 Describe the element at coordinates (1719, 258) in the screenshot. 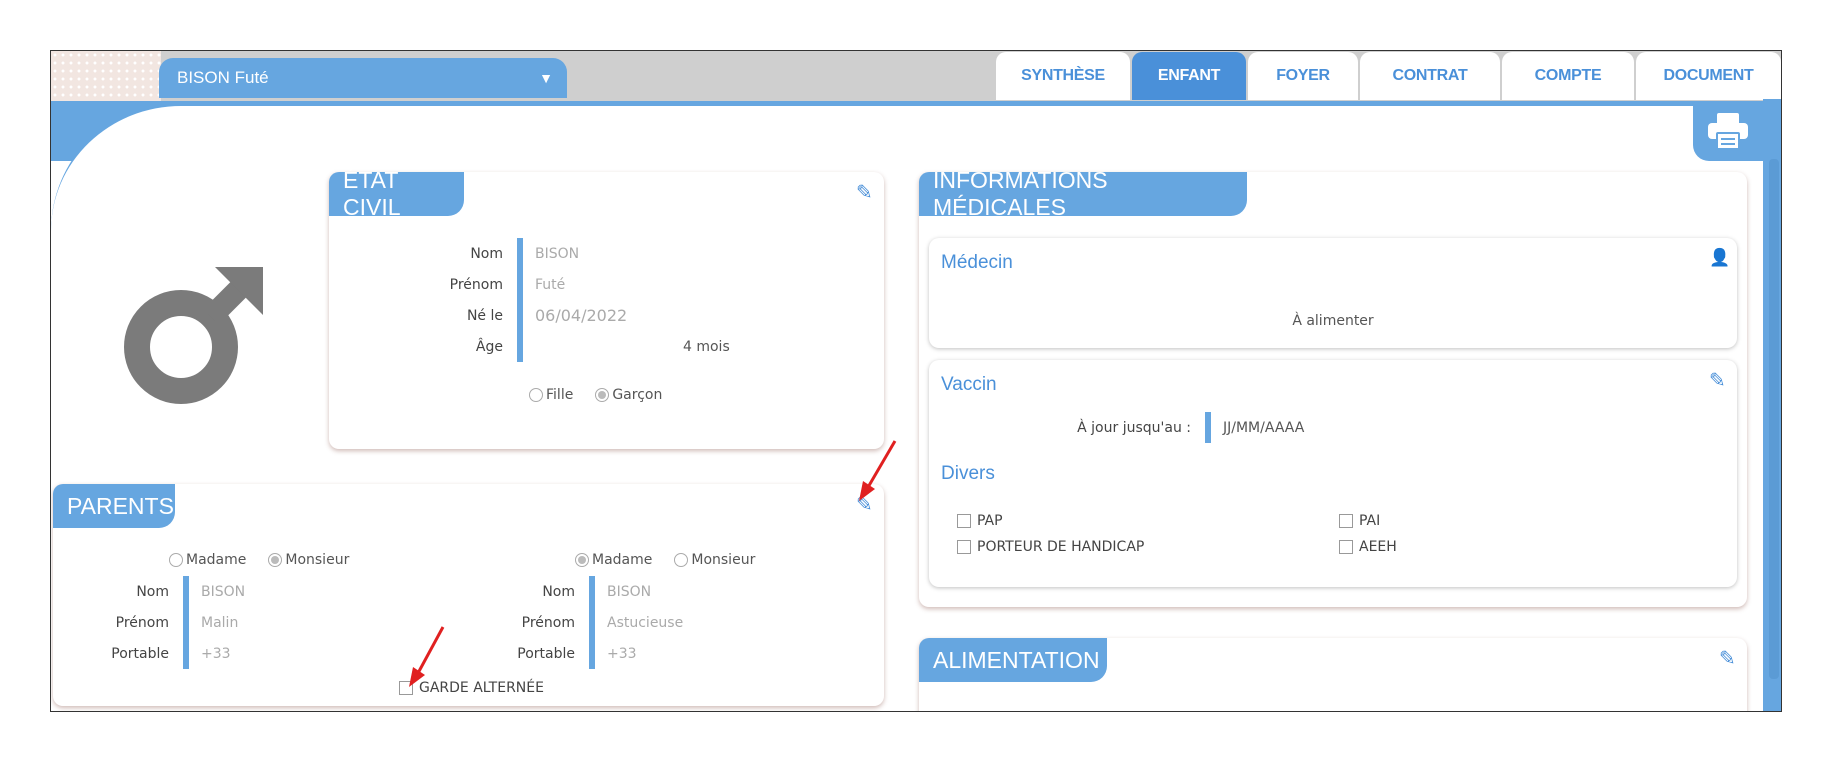

I see `add-user-icon: 👤` at that location.